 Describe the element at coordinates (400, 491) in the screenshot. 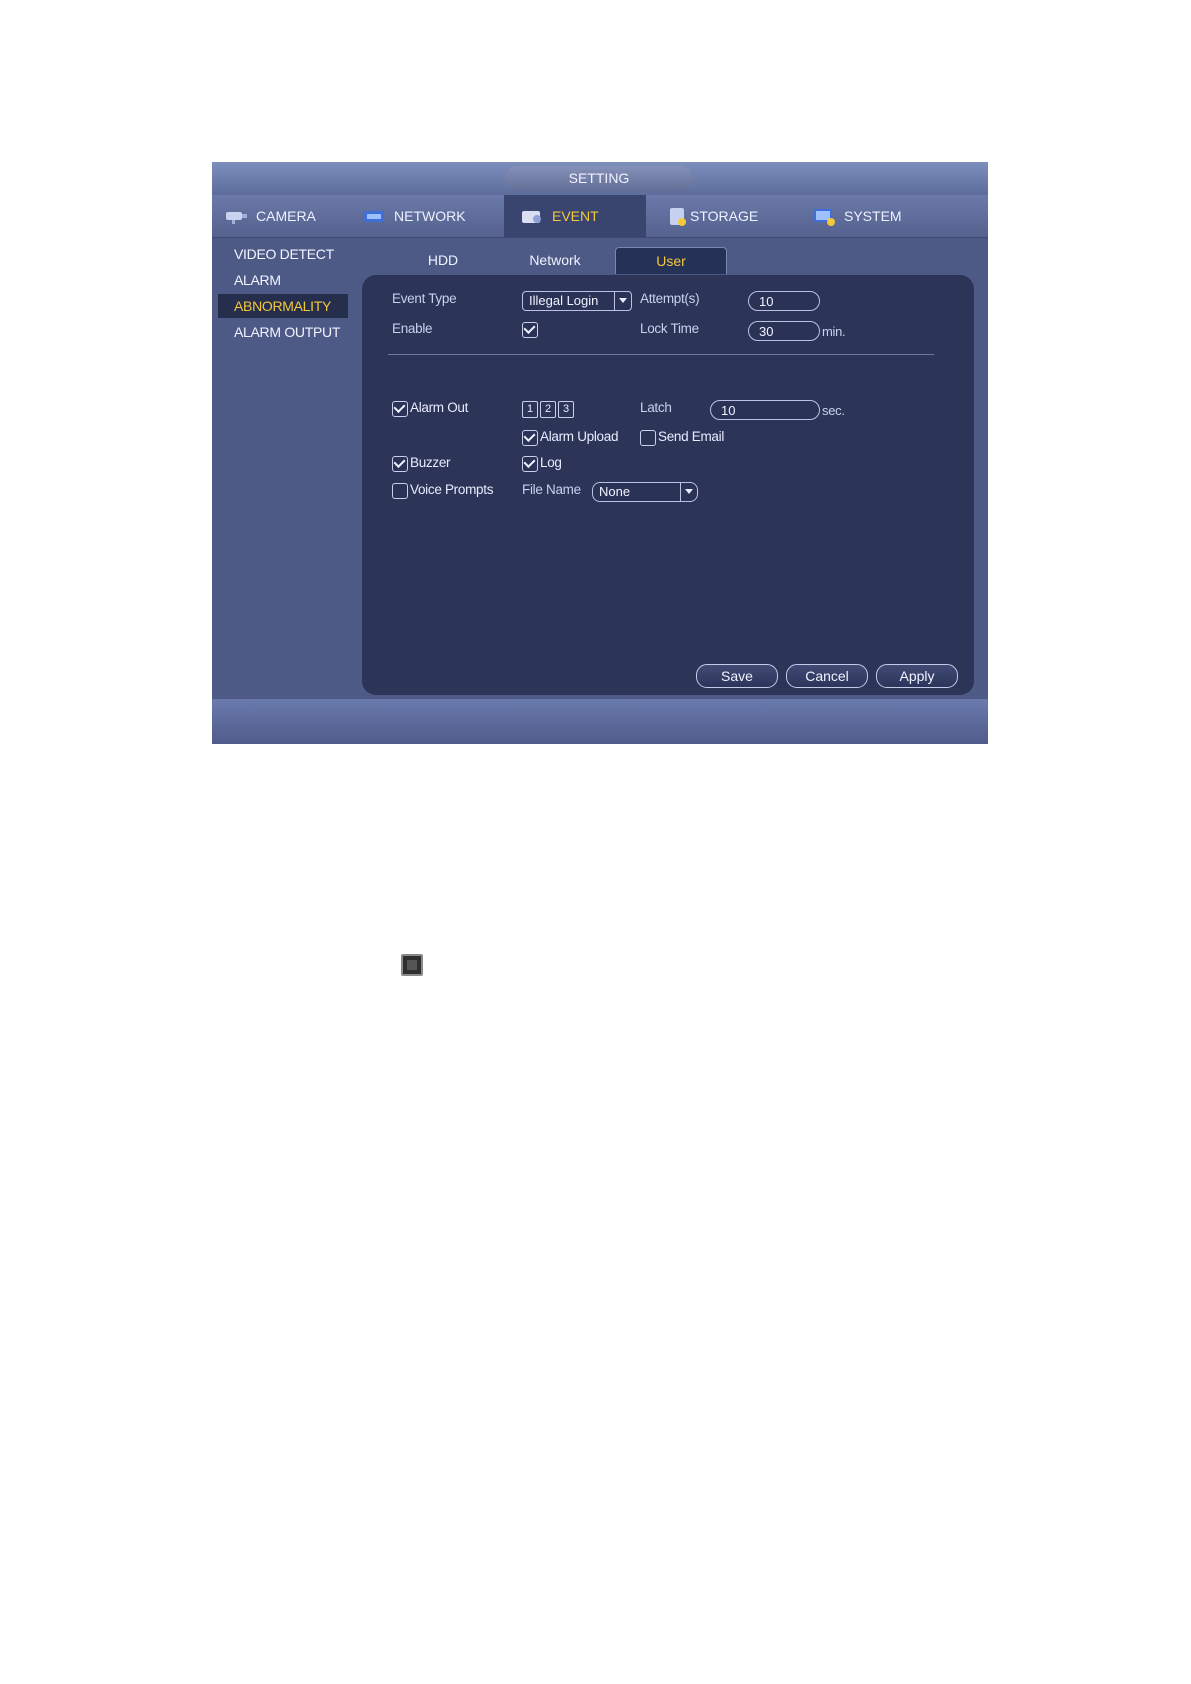

I see `voice-prompts-checkbox` at that location.